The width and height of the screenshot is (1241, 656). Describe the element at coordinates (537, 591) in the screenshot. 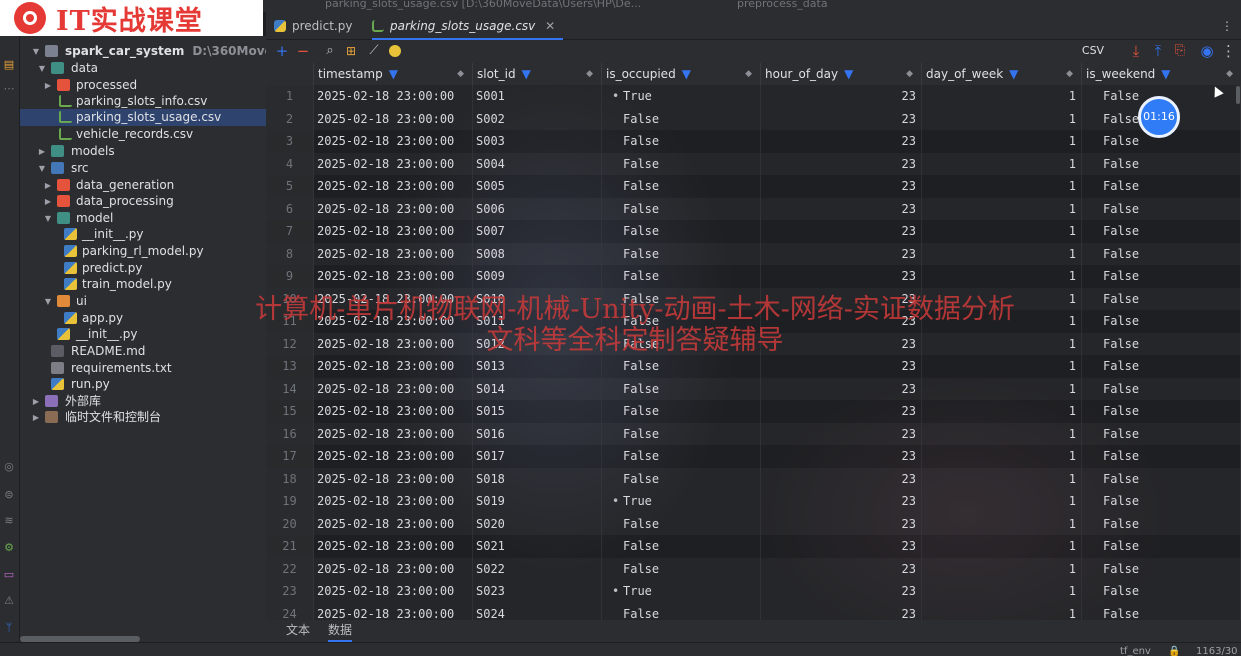

I see `cell-slot-id: S023` at that location.